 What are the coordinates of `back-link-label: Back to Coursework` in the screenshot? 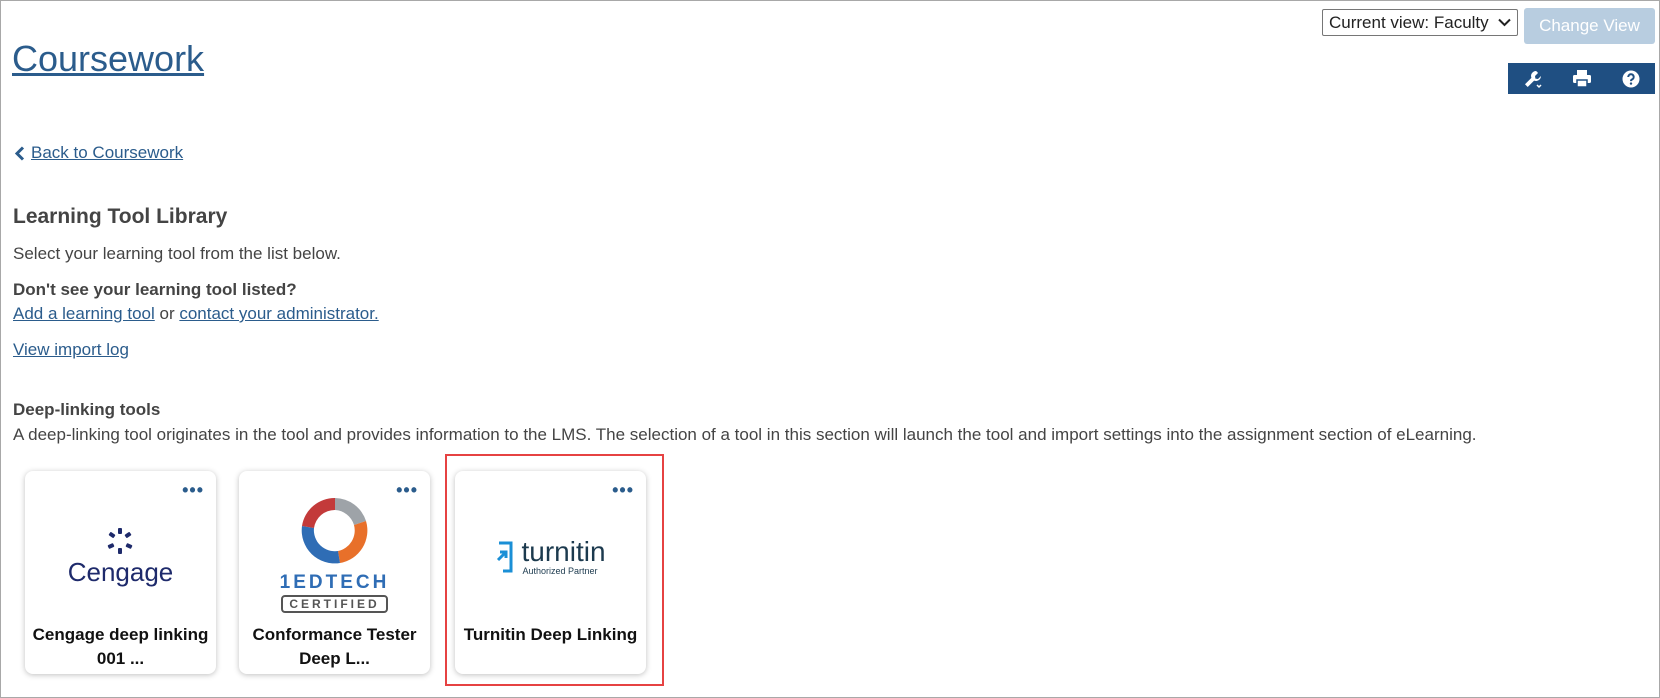 It's located at (107, 153).